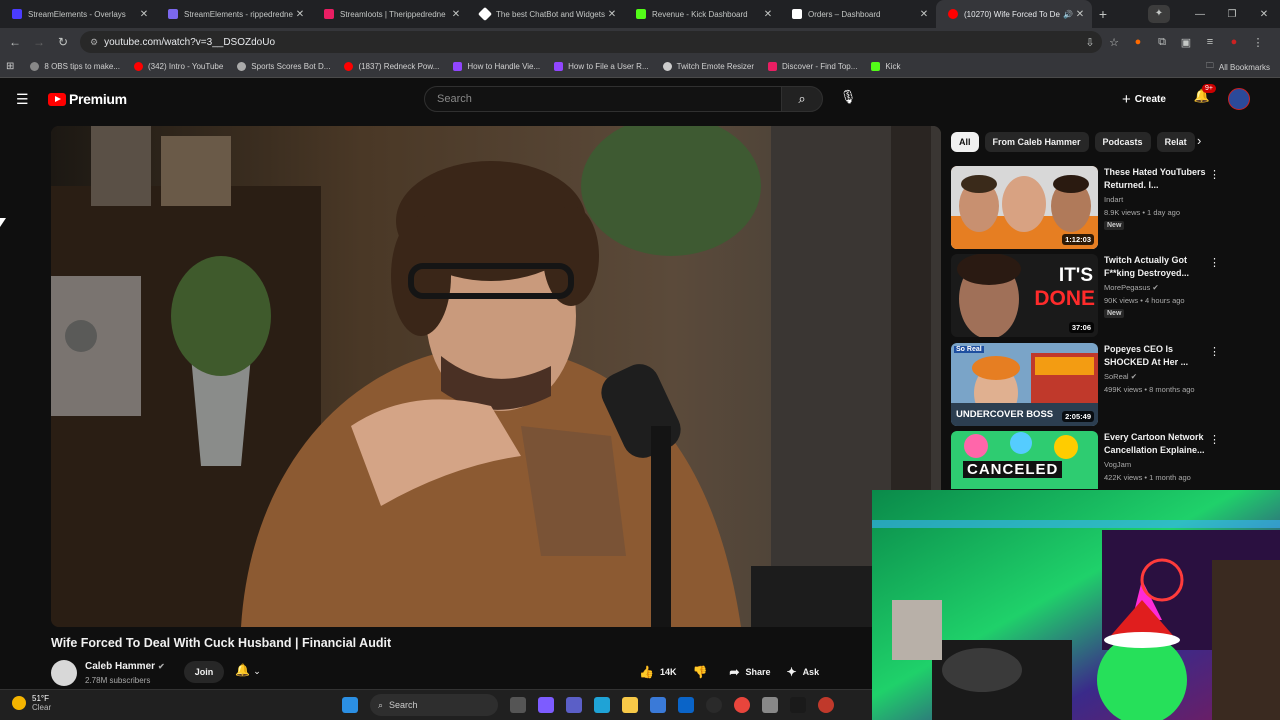 The image size is (1280, 720). Describe the element at coordinates (125, 666) in the screenshot. I see `channel-name: Caleb Hammer ✔` at that location.